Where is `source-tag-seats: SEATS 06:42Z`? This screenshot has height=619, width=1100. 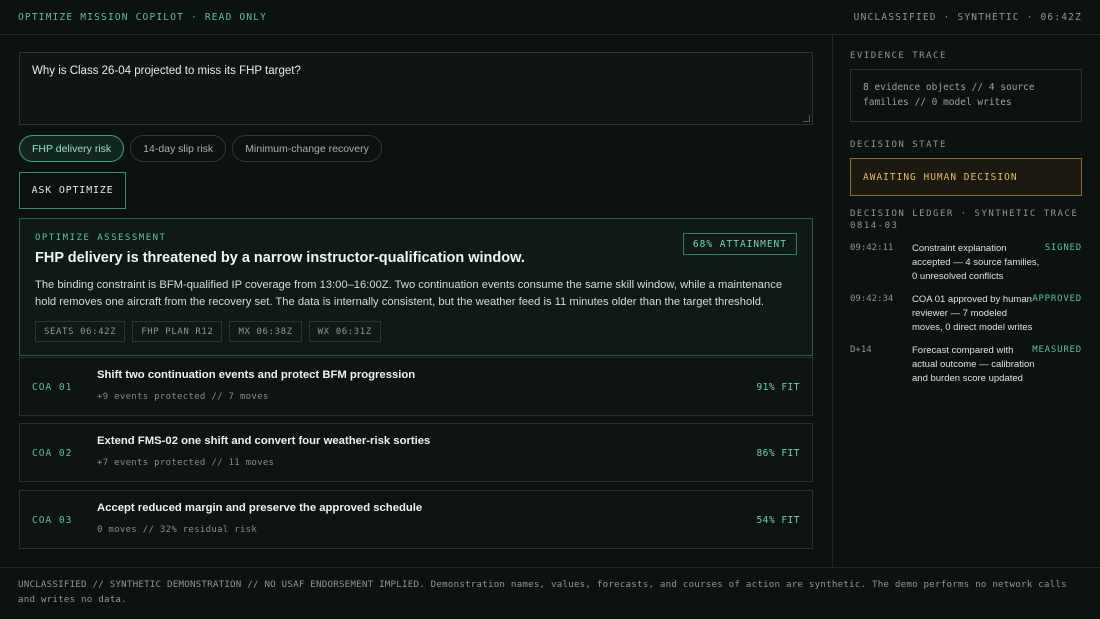 source-tag-seats: SEATS 06:42Z is located at coordinates (80, 331).